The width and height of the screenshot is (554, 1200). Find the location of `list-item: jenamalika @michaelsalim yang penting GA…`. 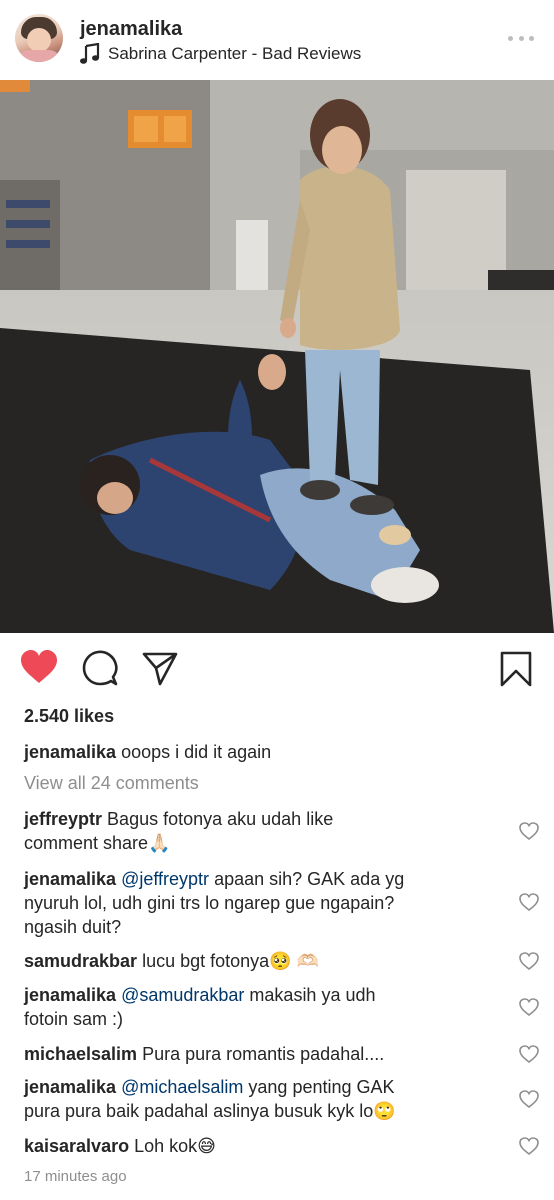

list-item: jenamalika @michaelsalim yang penting GA… is located at coordinates (259, 1099).